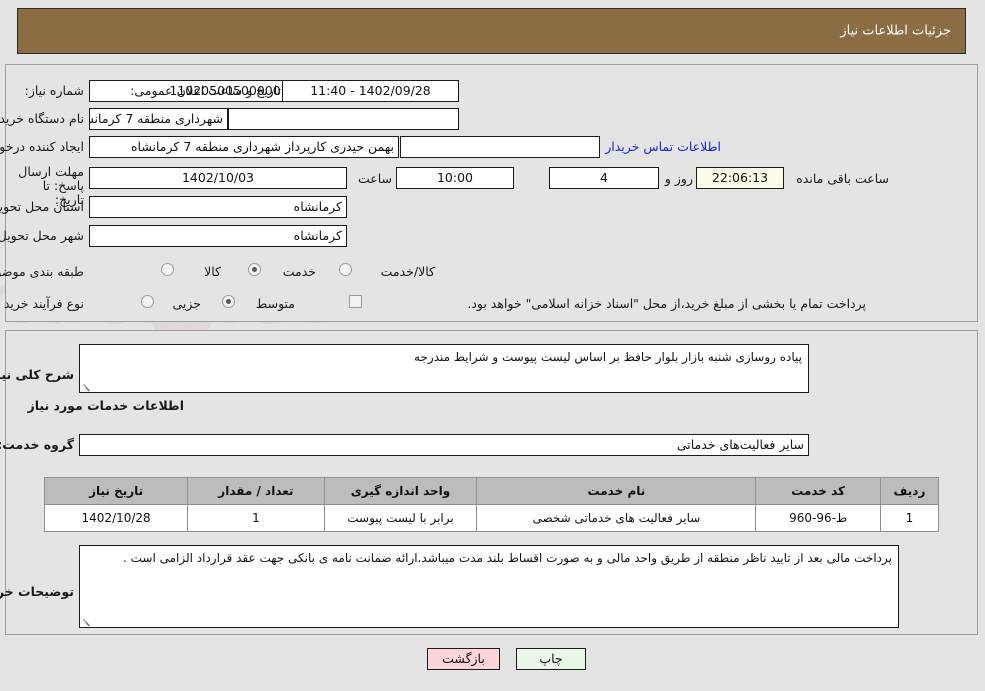  Describe the element at coordinates (464, 659) in the screenshot. I see `back-button: بازگشت` at that location.